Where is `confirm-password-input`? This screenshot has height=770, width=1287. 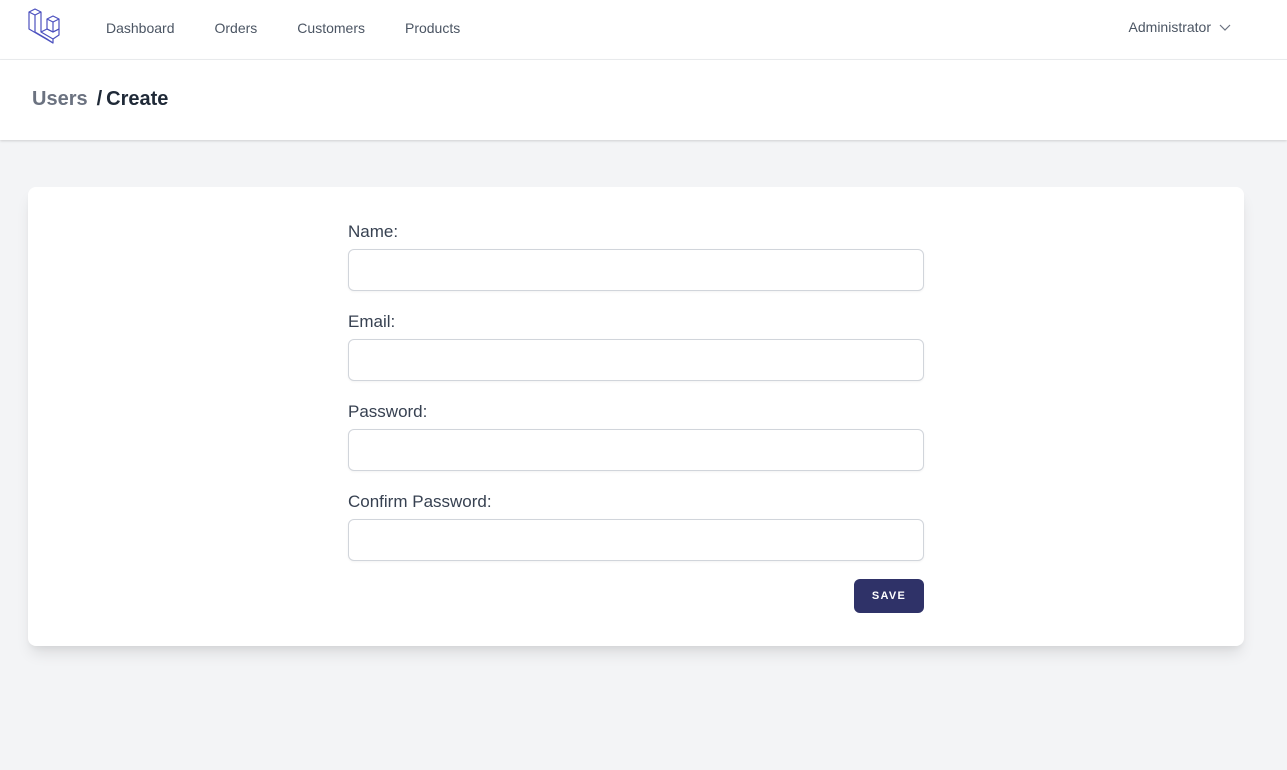
confirm-password-input is located at coordinates (636, 540).